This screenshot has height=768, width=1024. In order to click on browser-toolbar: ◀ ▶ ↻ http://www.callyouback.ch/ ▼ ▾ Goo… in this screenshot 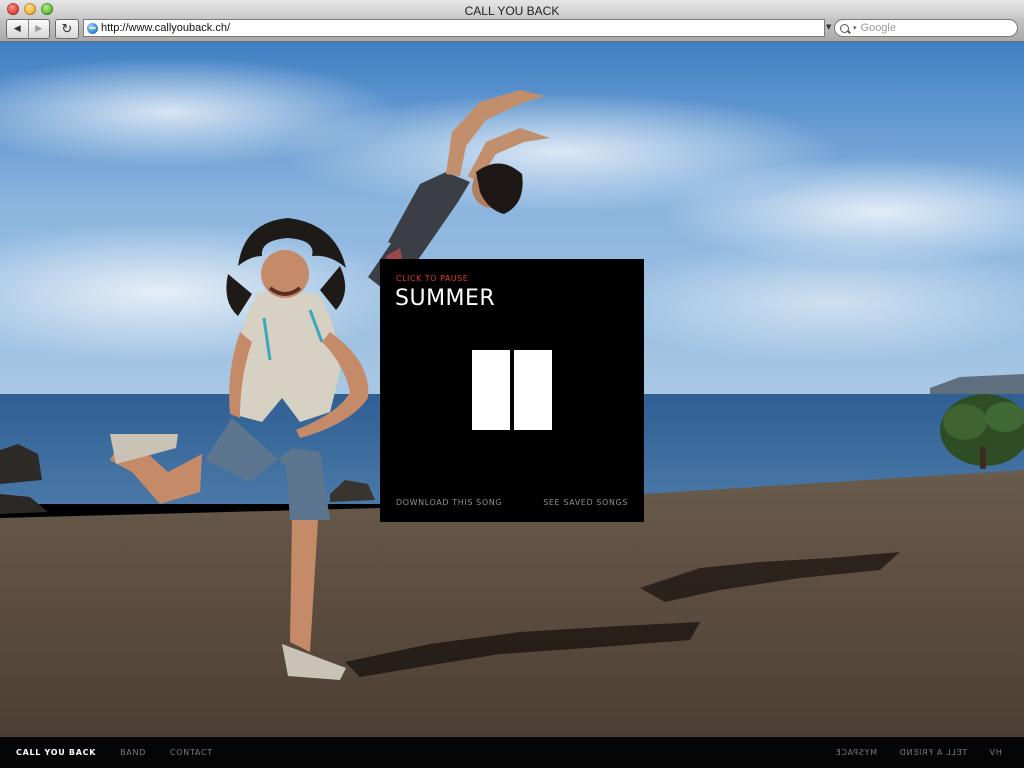, I will do `click(512, 30)`.